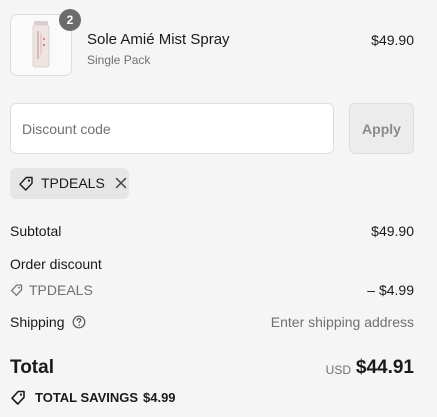 The image size is (437, 417). What do you see at coordinates (390, 290) in the screenshot?
I see `discount-amount: – $4.99` at bounding box center [390, 290].